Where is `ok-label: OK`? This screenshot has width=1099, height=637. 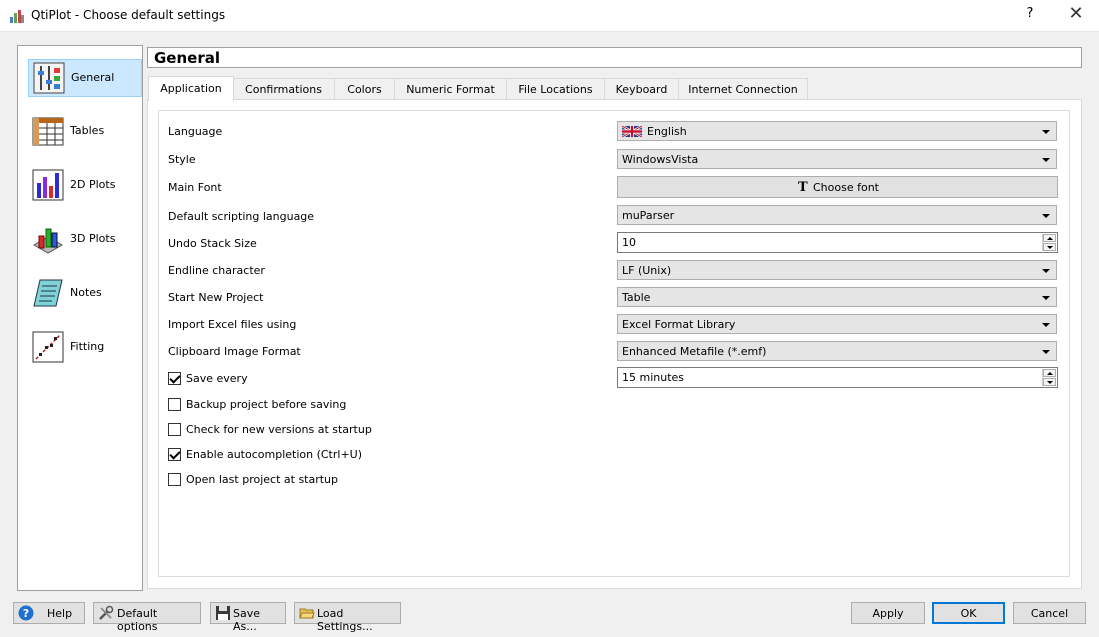 ok-label: OK is located at coordinates (968, 613).